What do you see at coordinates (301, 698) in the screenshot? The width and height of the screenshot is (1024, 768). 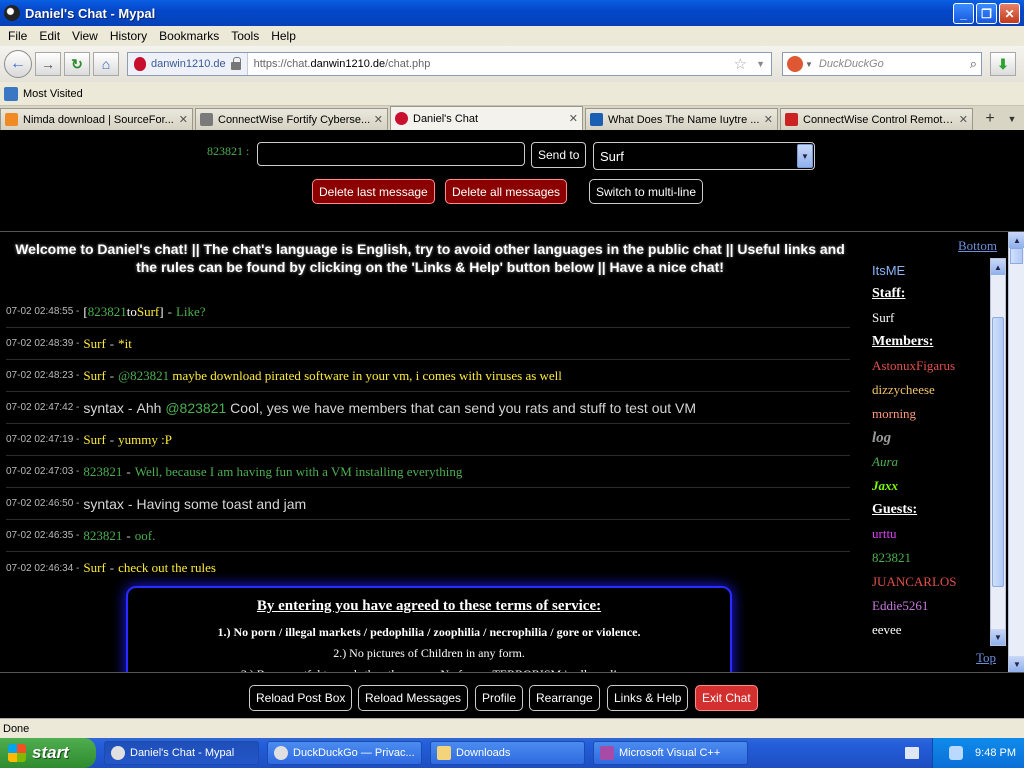 I see `reload-post-box-button: Reload Post Box` at bounding box center [301, 698].